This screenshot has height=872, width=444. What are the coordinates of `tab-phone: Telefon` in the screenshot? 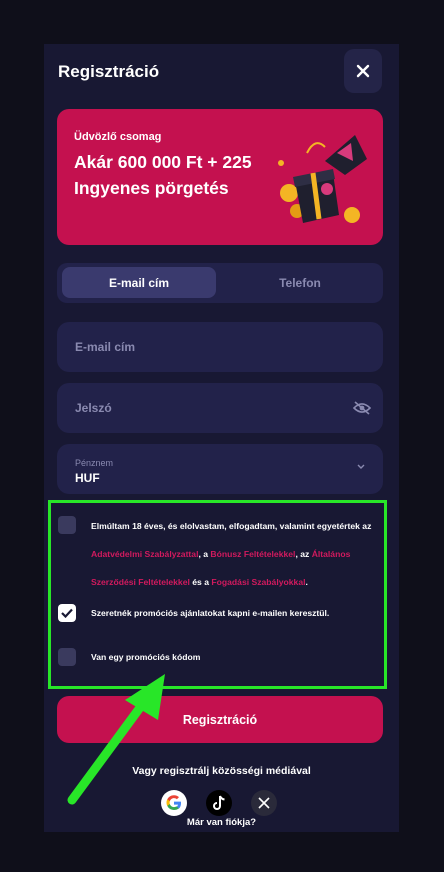 It's located at (300, 282).